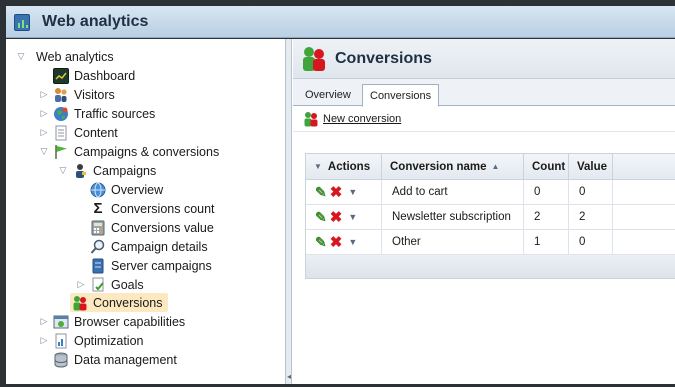 The height and width of the screenshot is (387, 675). I want to click on tree-item-label: Conversions value, so click(162, 227).